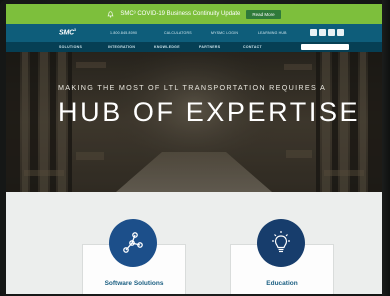 The height and width of the screenshot is (296, 390). I want to click on utility-link-phone: 1.800.845.8090, so click(123, 33).